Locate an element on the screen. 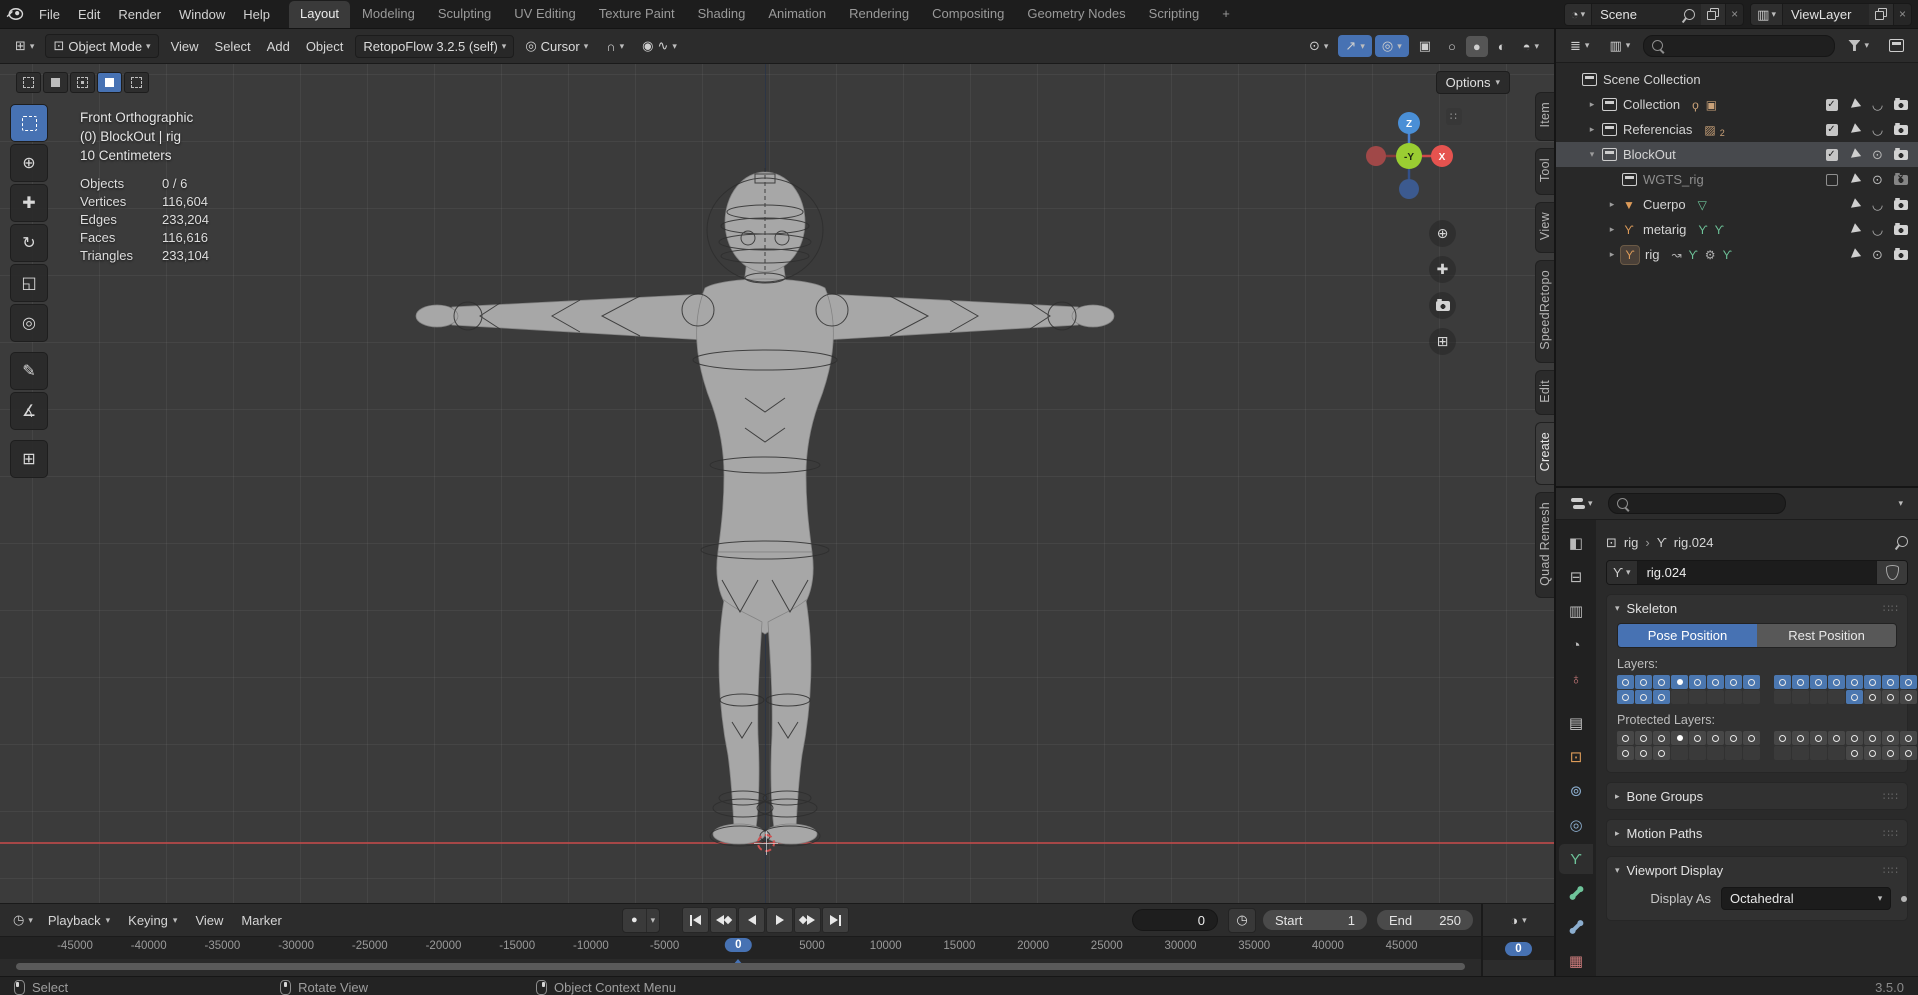  properties-tab-object-constraints: ◎ is located at coordinates (1576, 825).